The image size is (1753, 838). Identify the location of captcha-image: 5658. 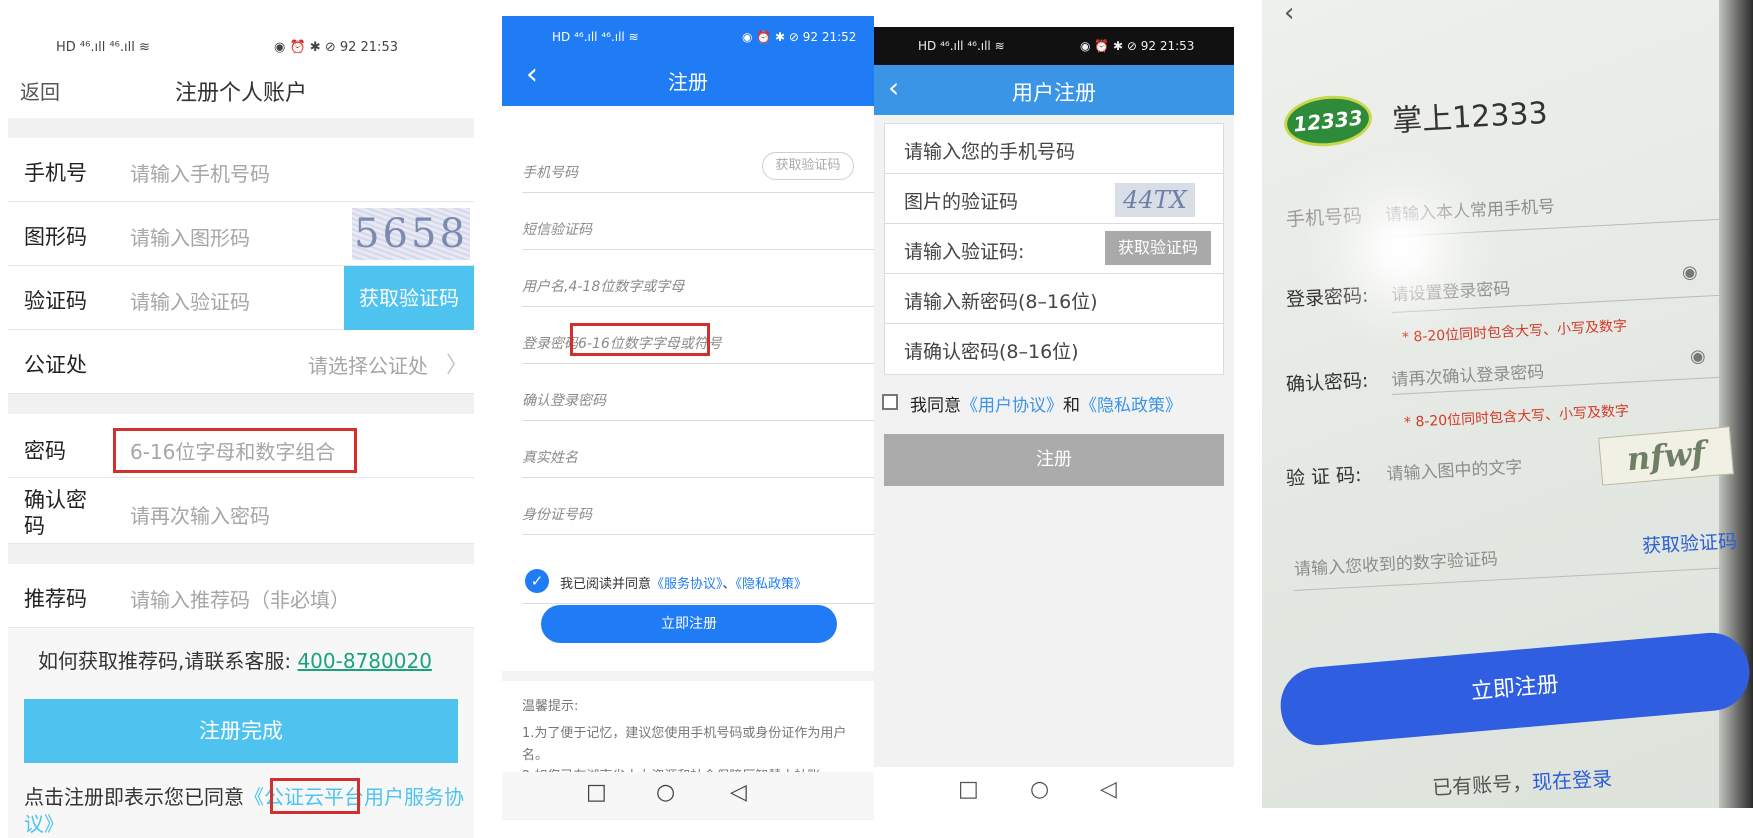
(411, 234).